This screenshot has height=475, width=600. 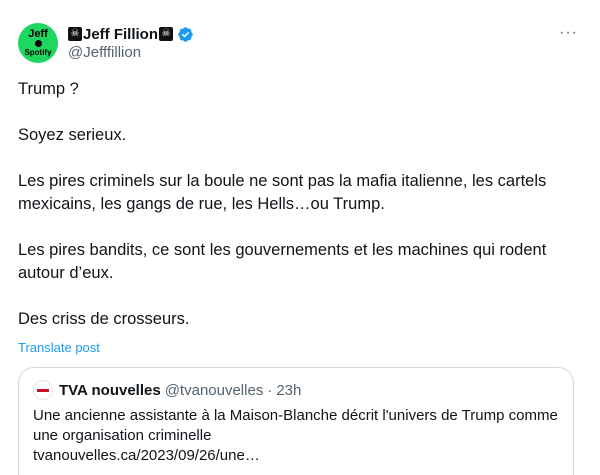 What do you see at coordinates (48, 89) in the screenshot?
I see `tweet-paragraph: Trump ?` at bounding box center [48, 89].